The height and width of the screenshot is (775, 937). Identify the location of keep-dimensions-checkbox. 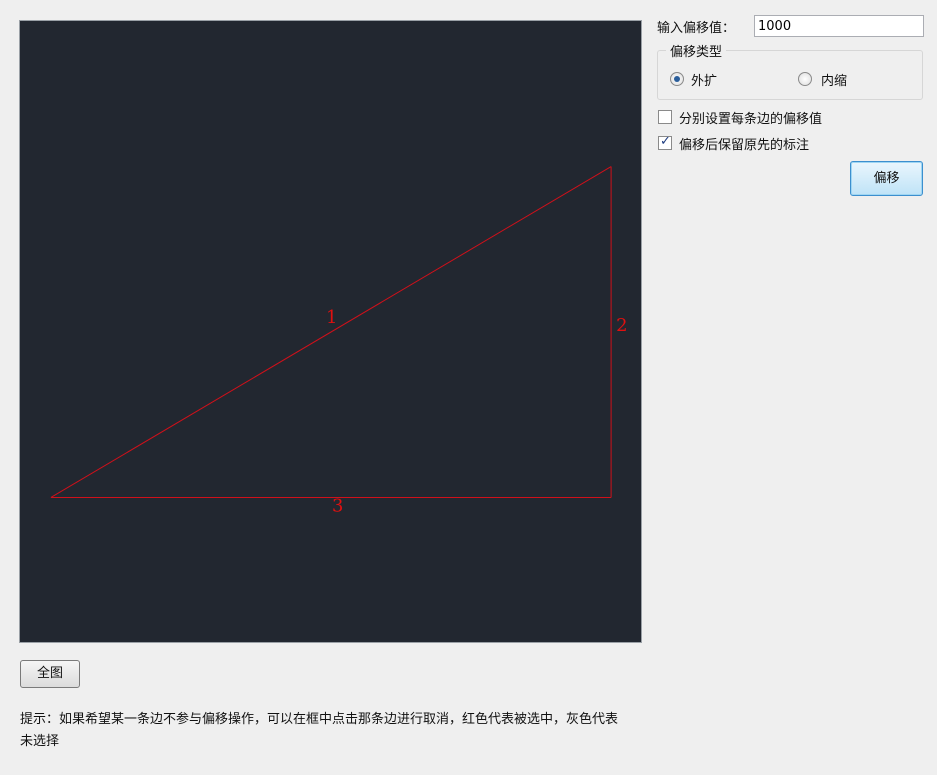
(665, 142).